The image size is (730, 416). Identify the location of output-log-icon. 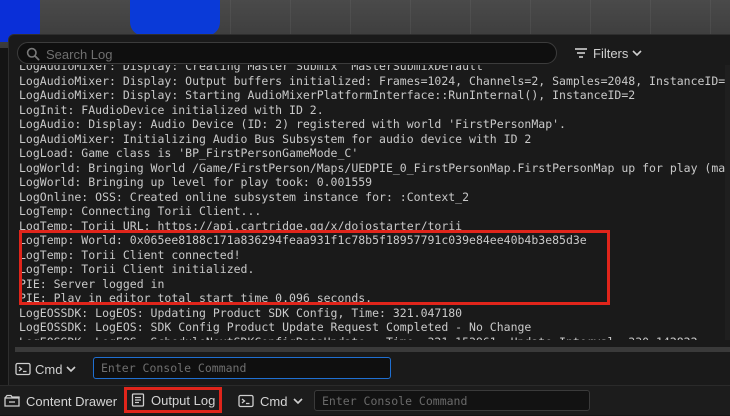
(138, 400).